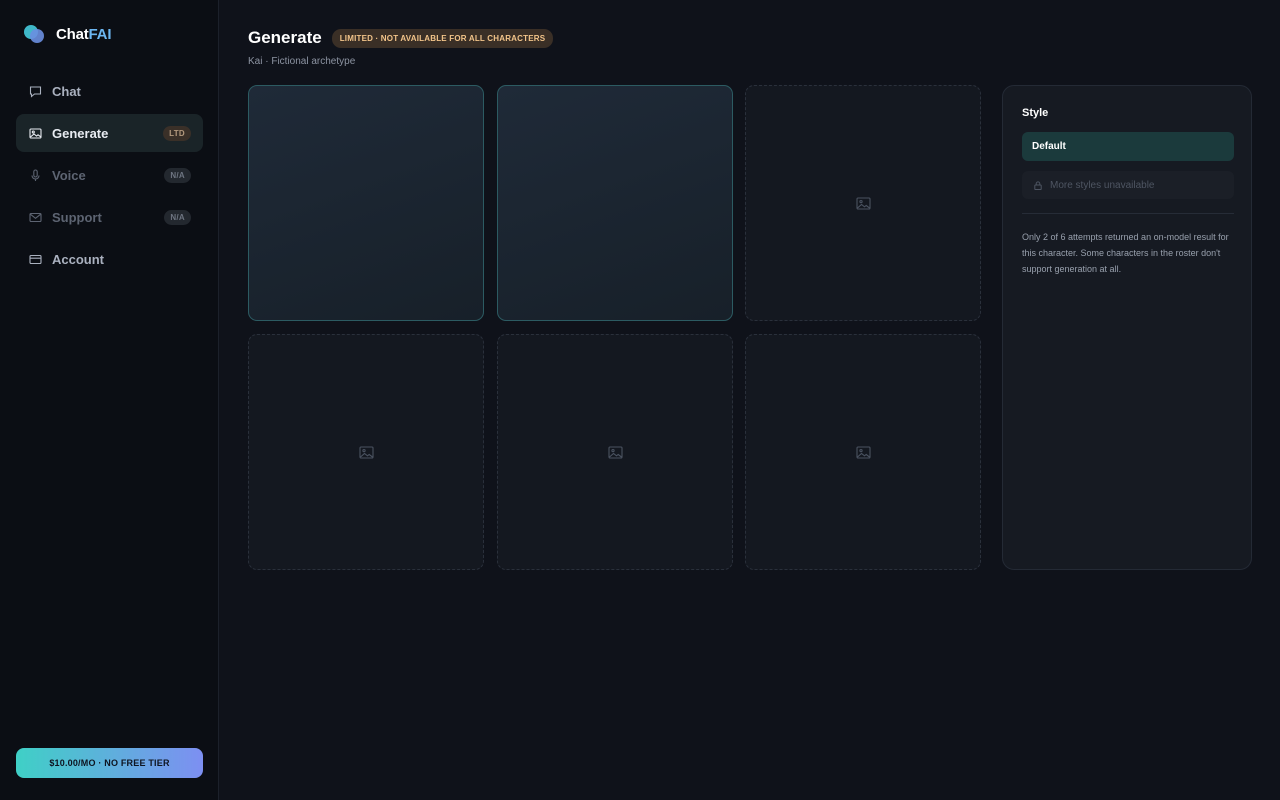 The height and width of the screenshot is (800, 1280). Describe the element at coordinates (1035, 113) in the screenshot. I see `panel-title: Style` at that location.